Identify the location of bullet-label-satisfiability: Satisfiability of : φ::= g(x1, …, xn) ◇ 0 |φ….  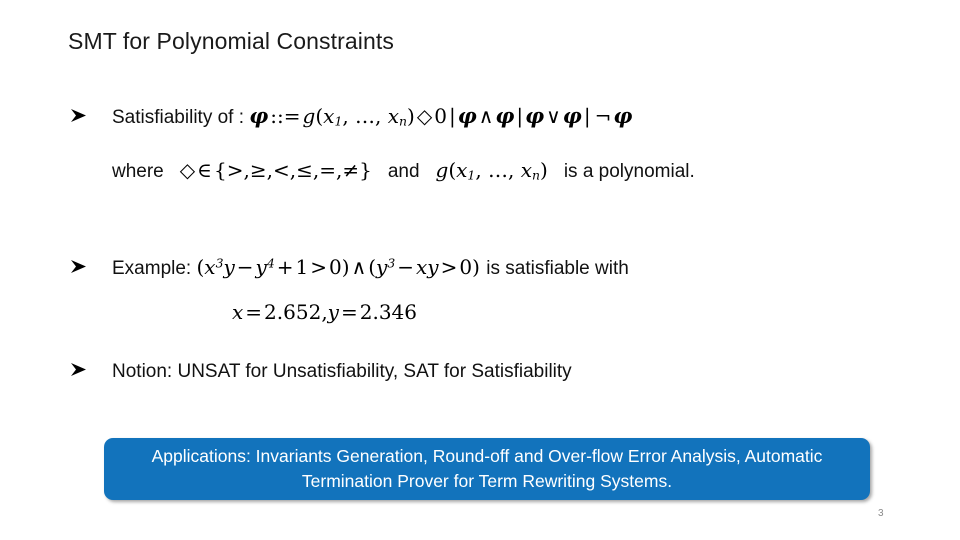
(372, 116).